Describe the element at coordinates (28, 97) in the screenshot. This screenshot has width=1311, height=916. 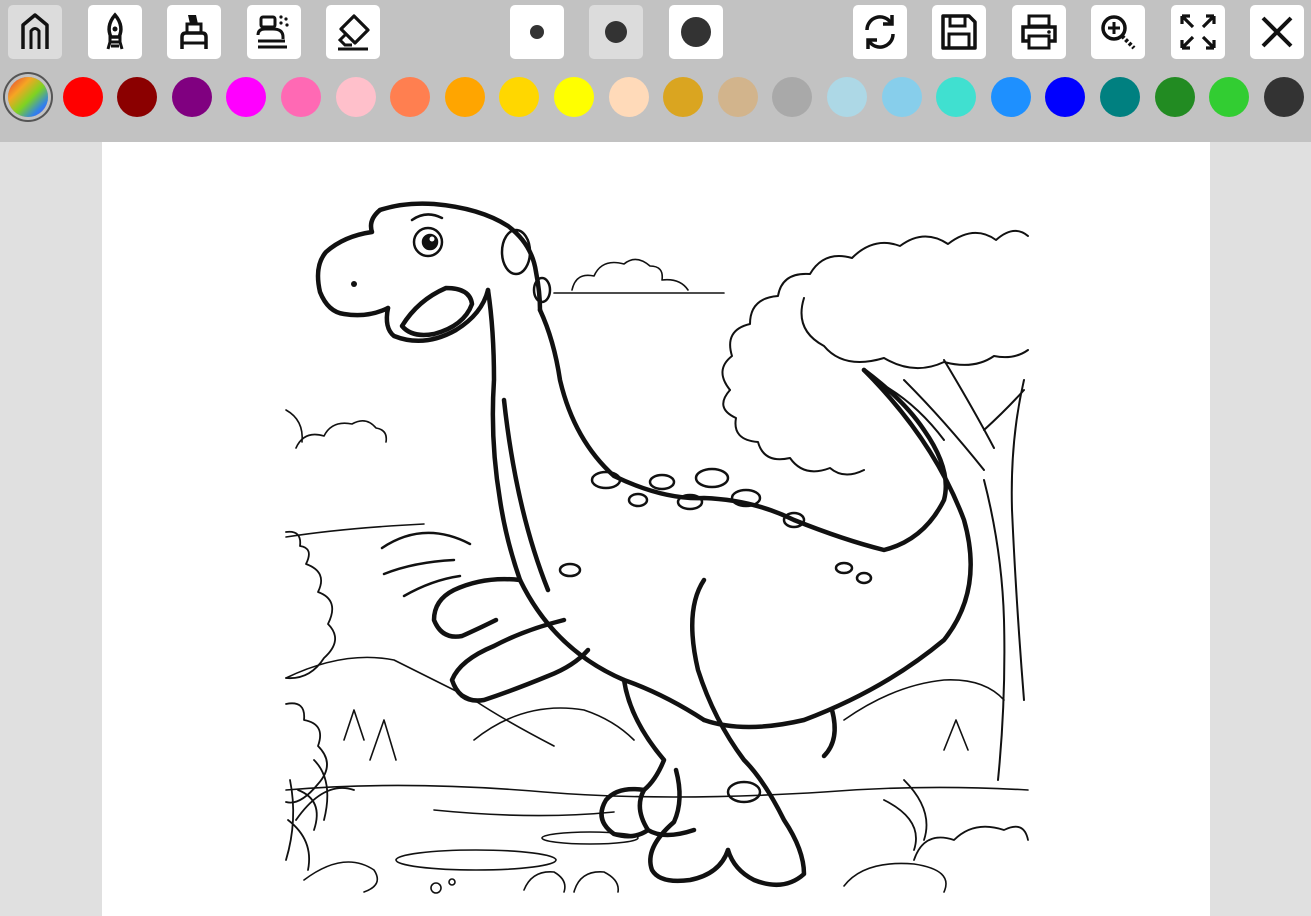
I see `rainbow-swatch` at that location.